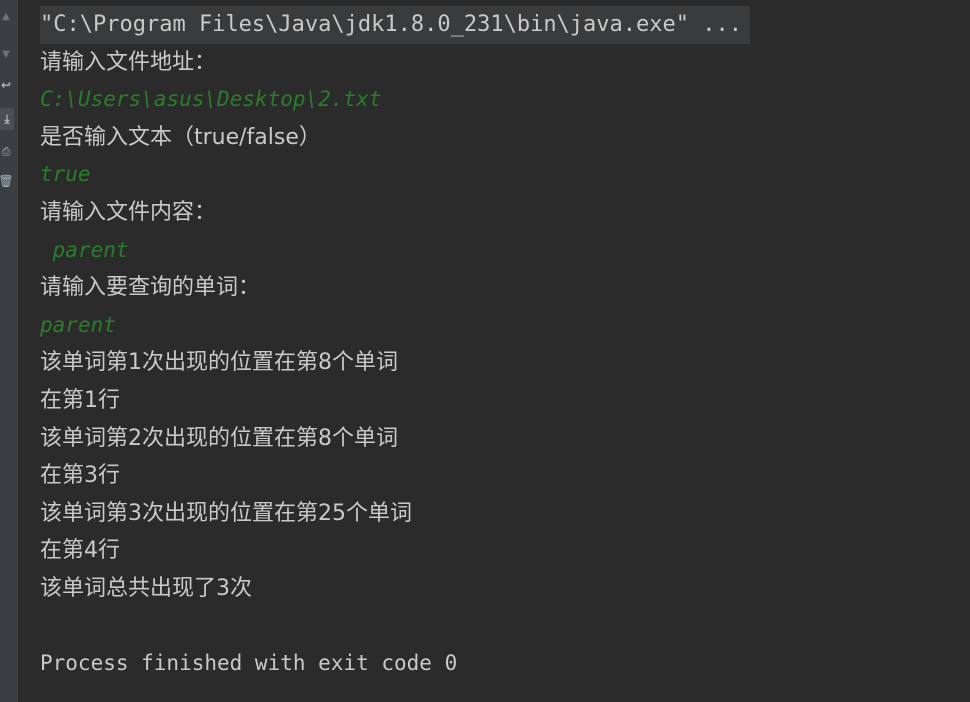 The width and height of the screenshot is (970, 702). Describe the element at coordinates (65, 174) in the screenshot. I see `user-input-line: true` at that location.